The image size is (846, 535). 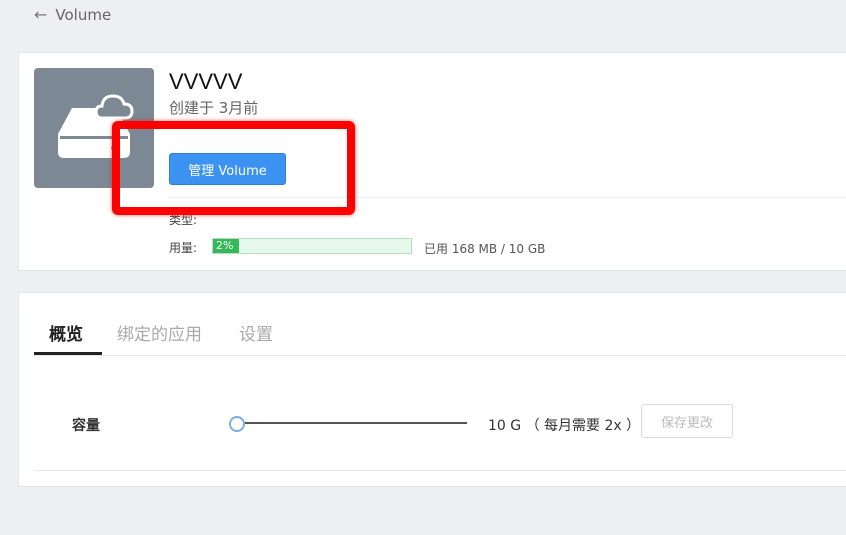 What do you see at coordinates (159, 332) in the screenshot?
I see `tab-bound-apps: 绑定的应用` at bounding box center [159, 332].